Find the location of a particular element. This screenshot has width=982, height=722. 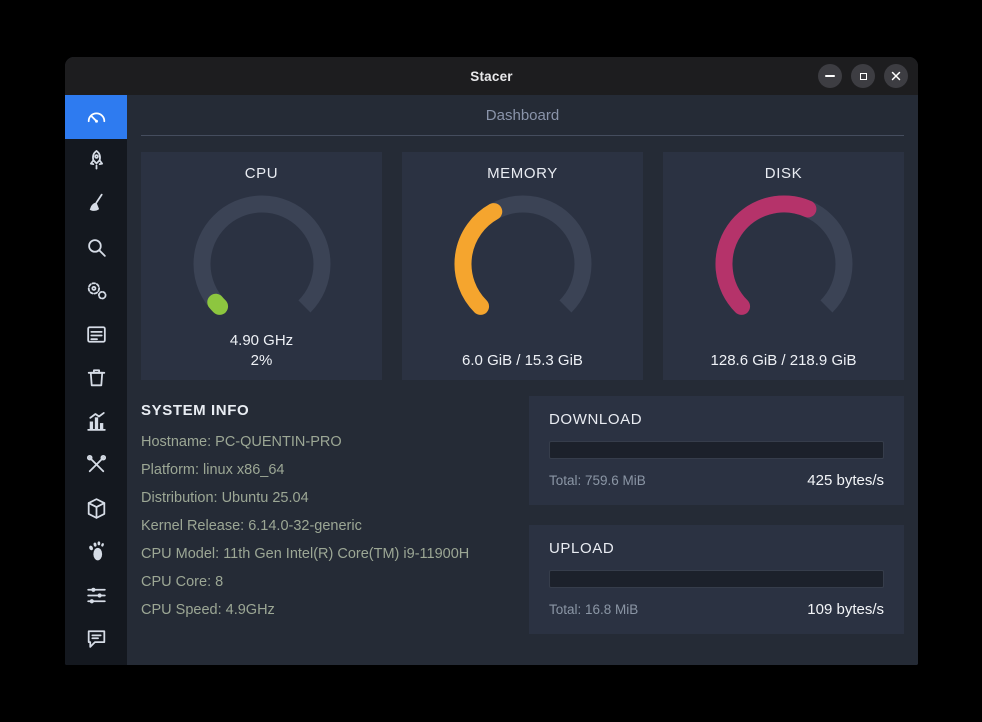

maximize-icon is located at coordinates (863, 76).